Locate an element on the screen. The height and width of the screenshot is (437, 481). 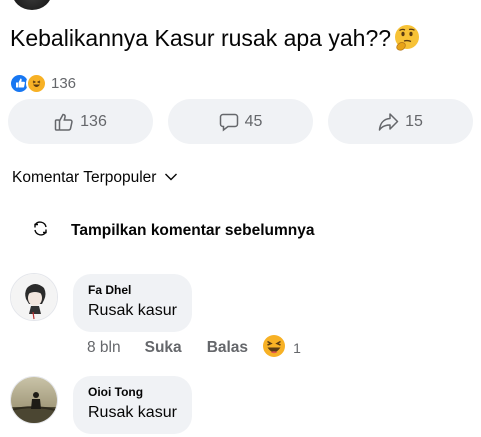
comment-author-name: Fa Dhel is located at coordinates (132, 290).